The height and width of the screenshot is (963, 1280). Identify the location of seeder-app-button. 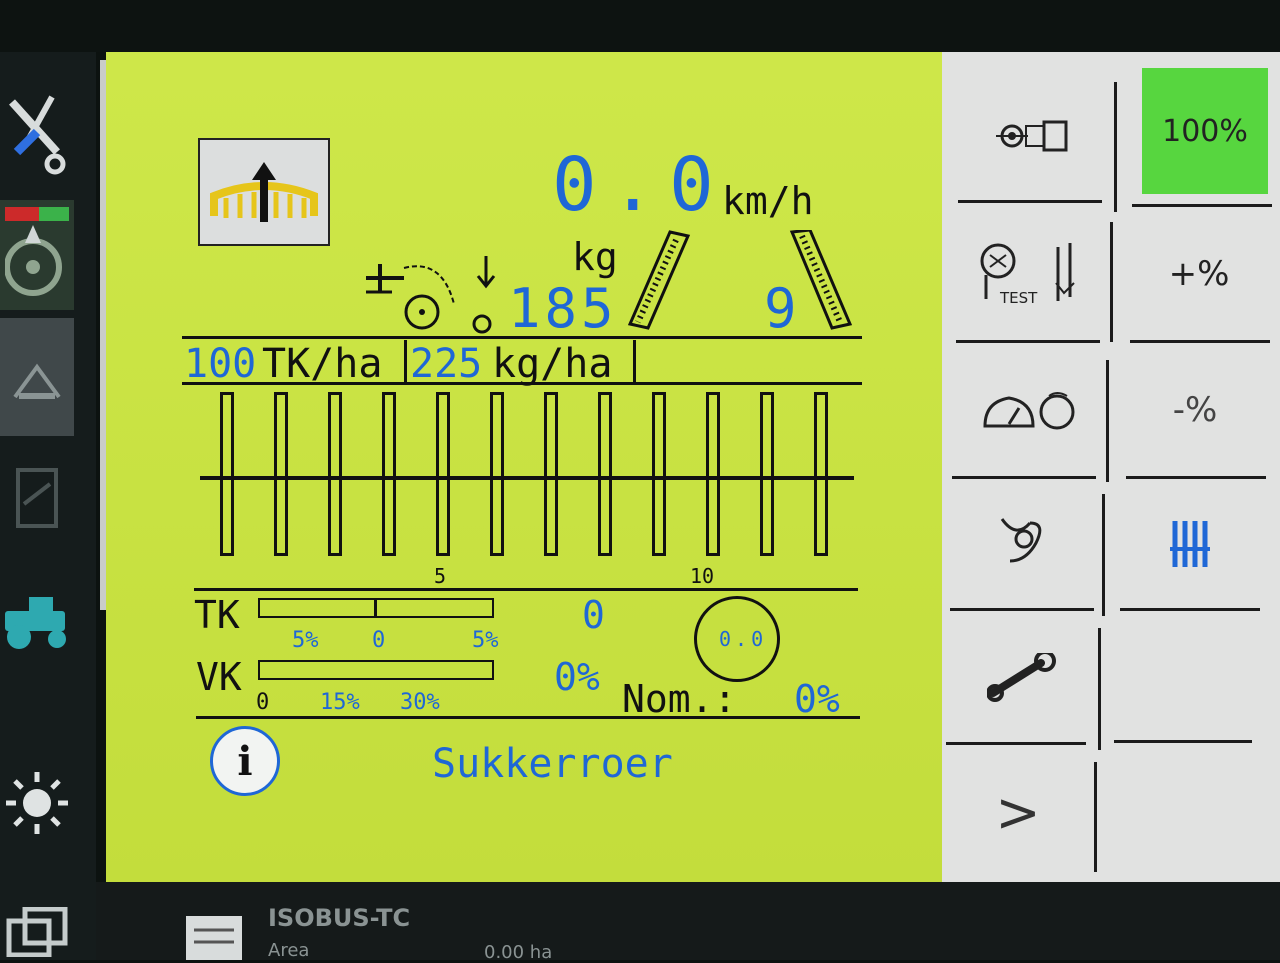
(37, 377).